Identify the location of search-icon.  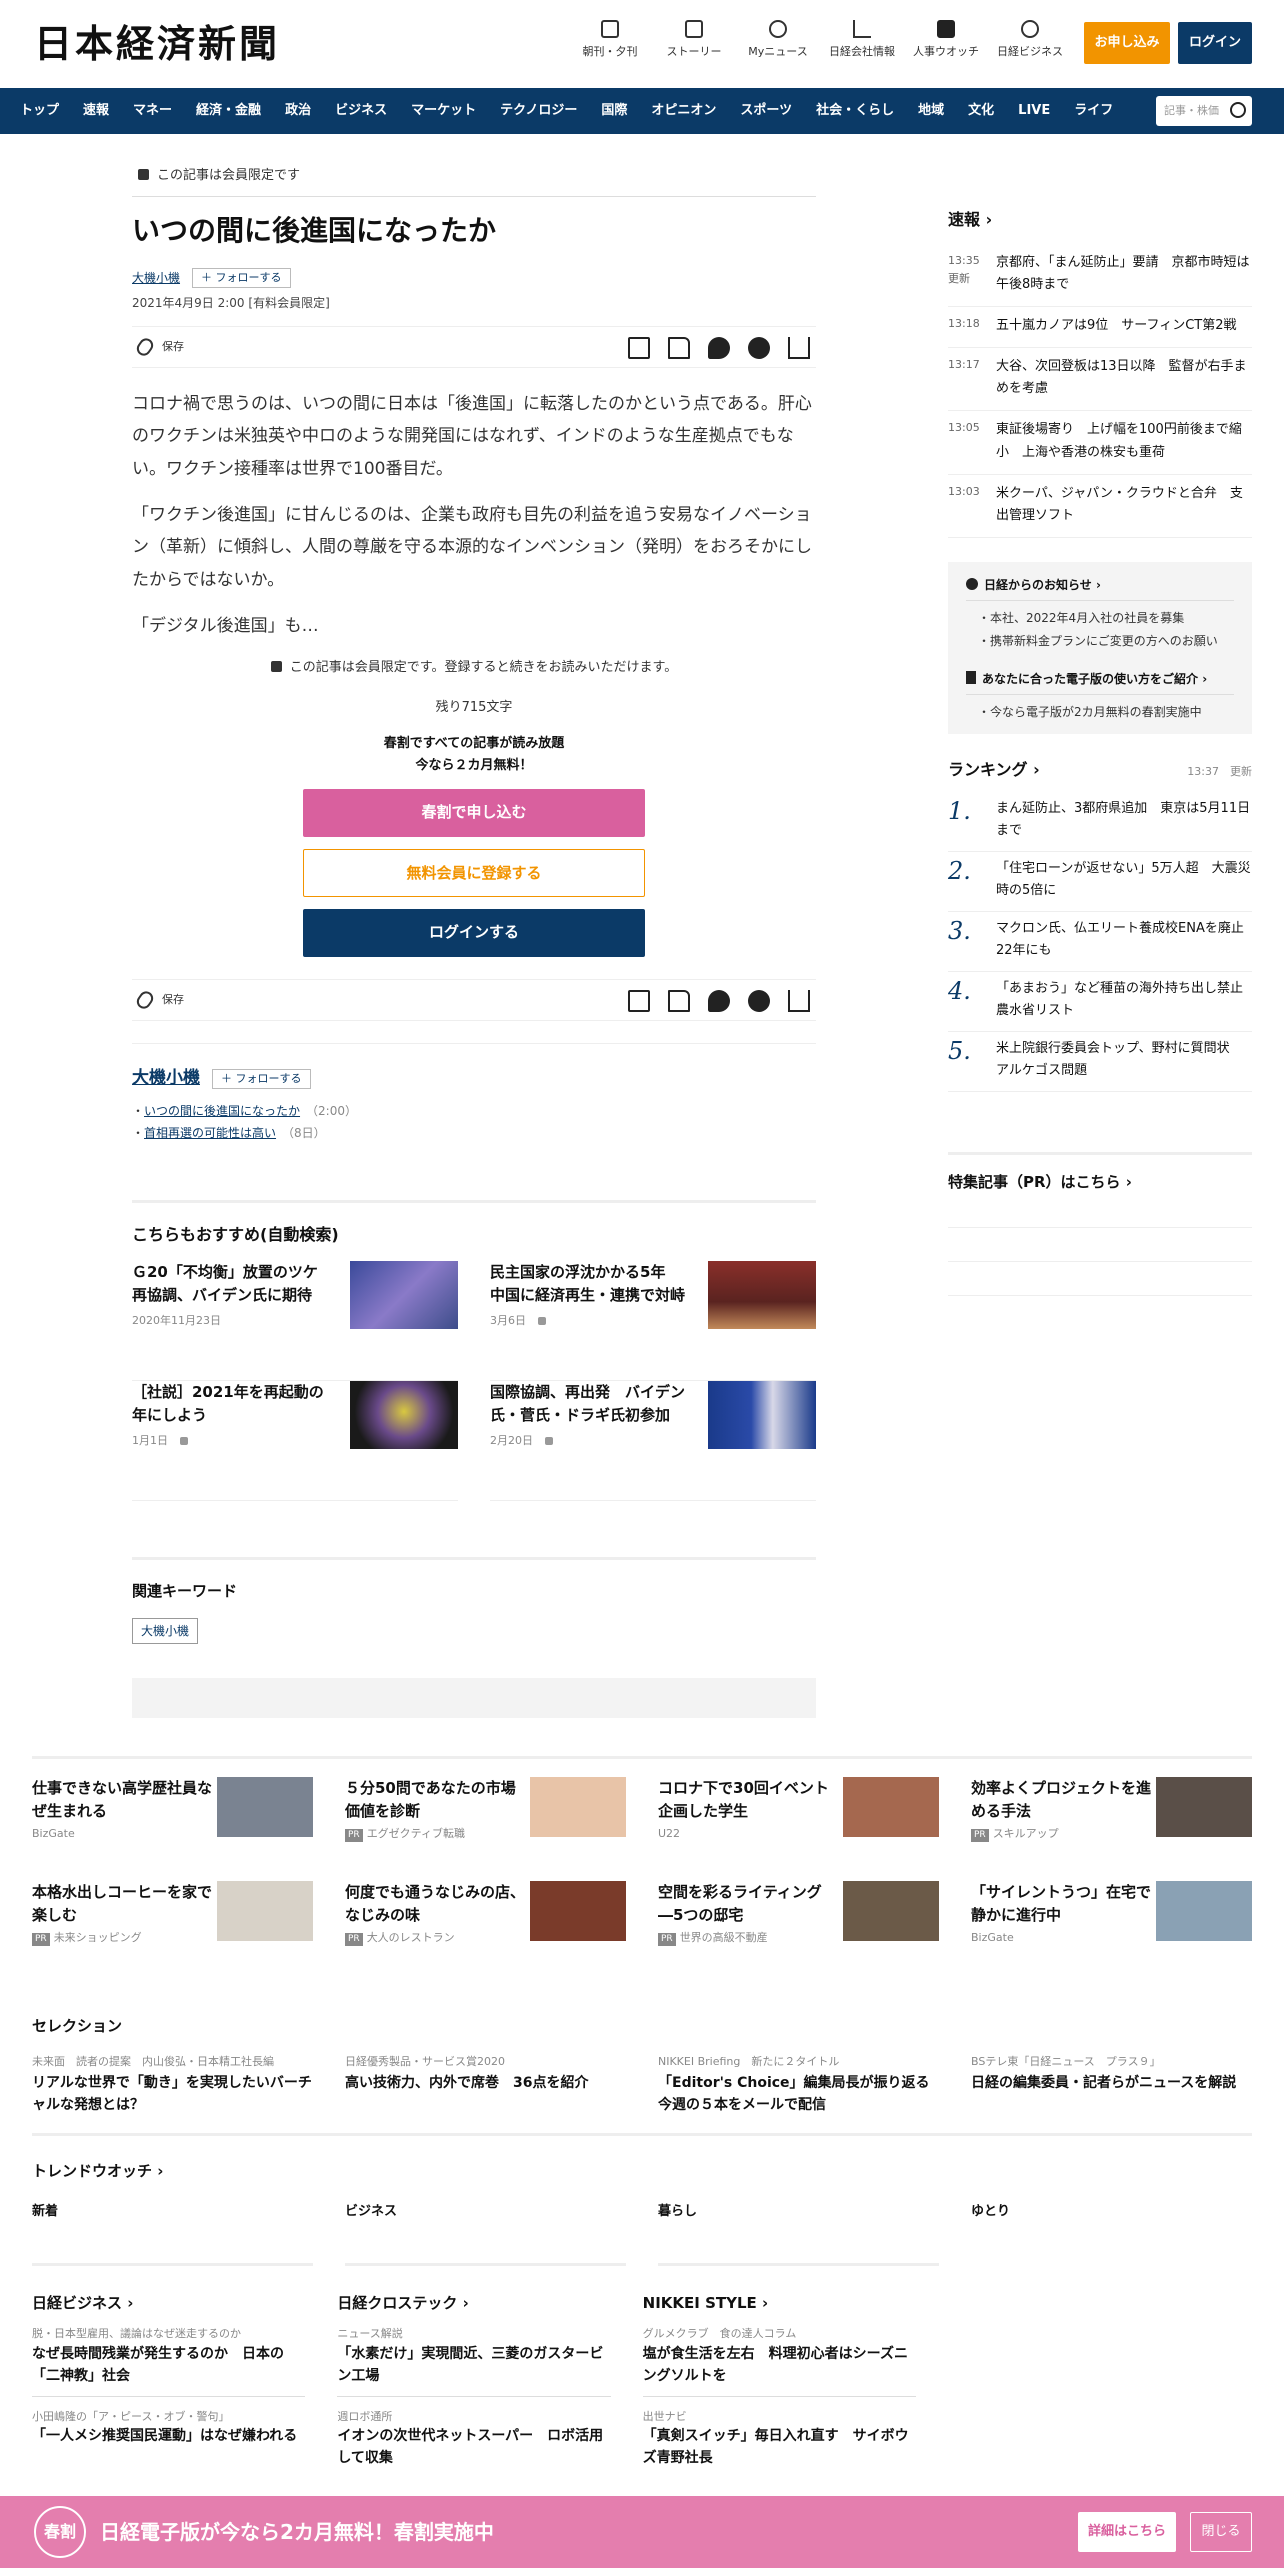
(1238, 110).